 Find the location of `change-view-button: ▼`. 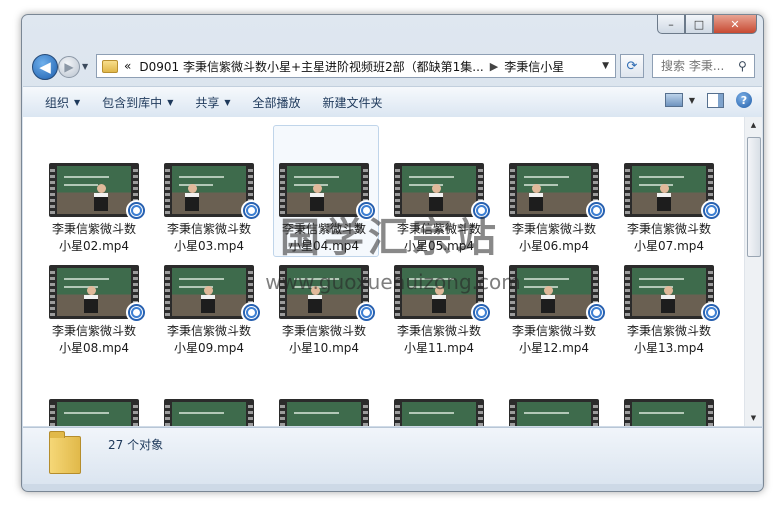

change-view-button: ▼ is located at coordinates (679, 100).